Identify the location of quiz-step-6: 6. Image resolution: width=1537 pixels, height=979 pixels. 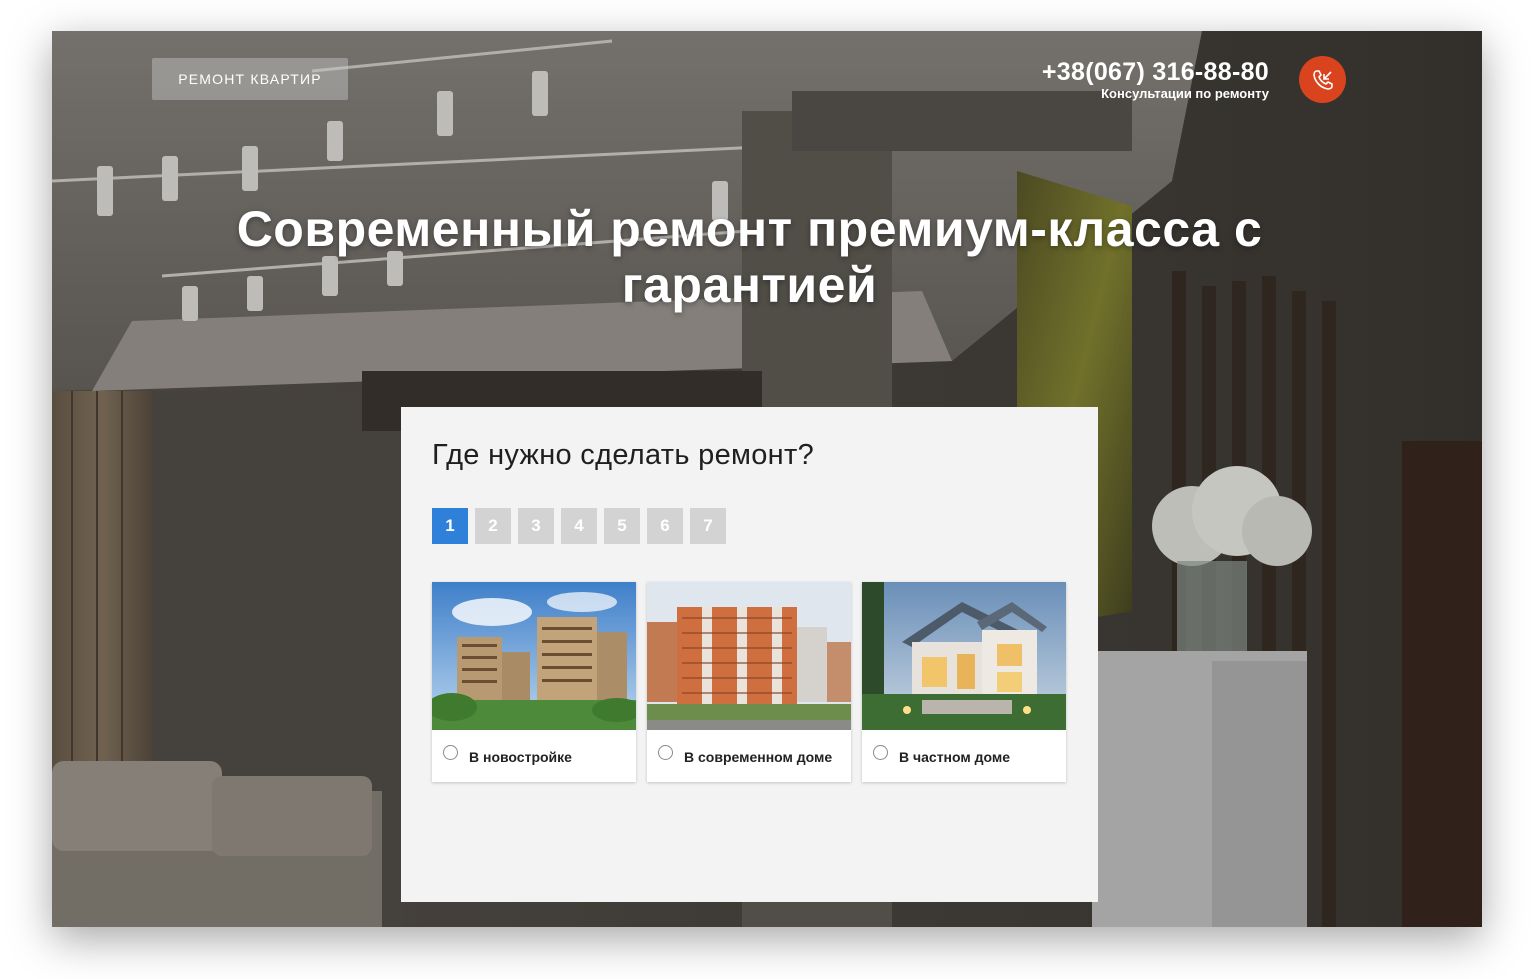
(665, 526).